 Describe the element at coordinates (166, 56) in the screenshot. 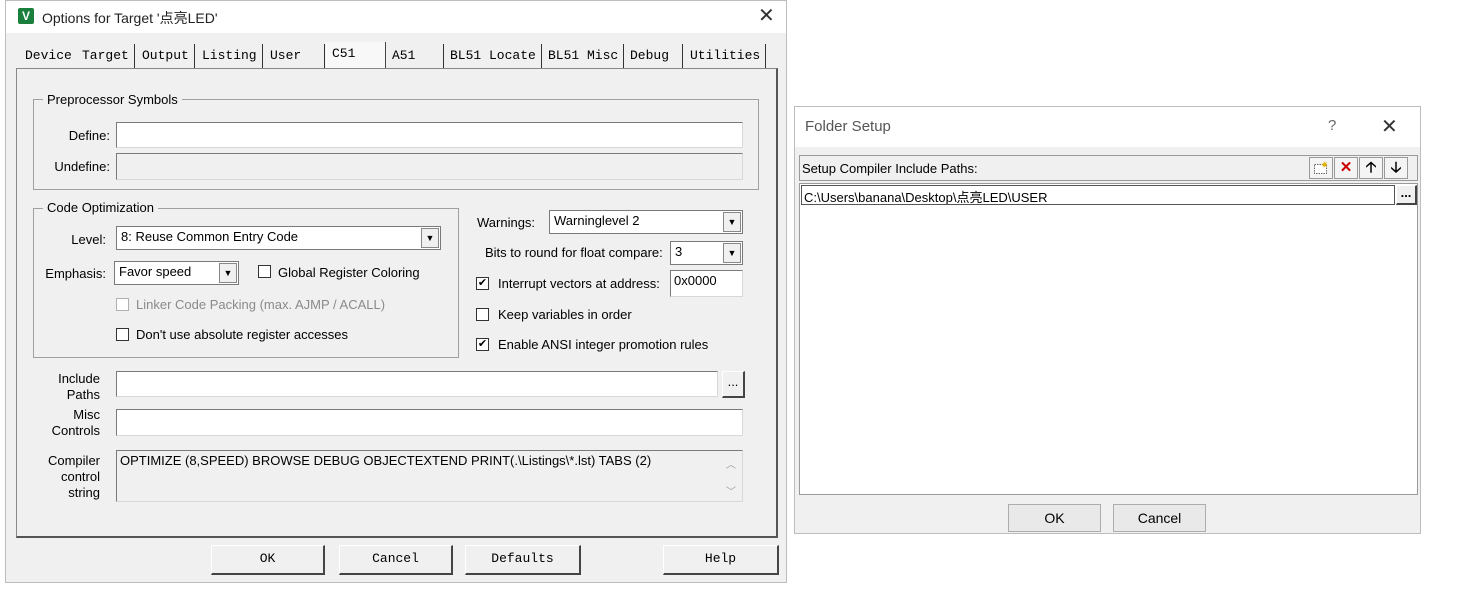

I see `tab-output: Output` at that location.